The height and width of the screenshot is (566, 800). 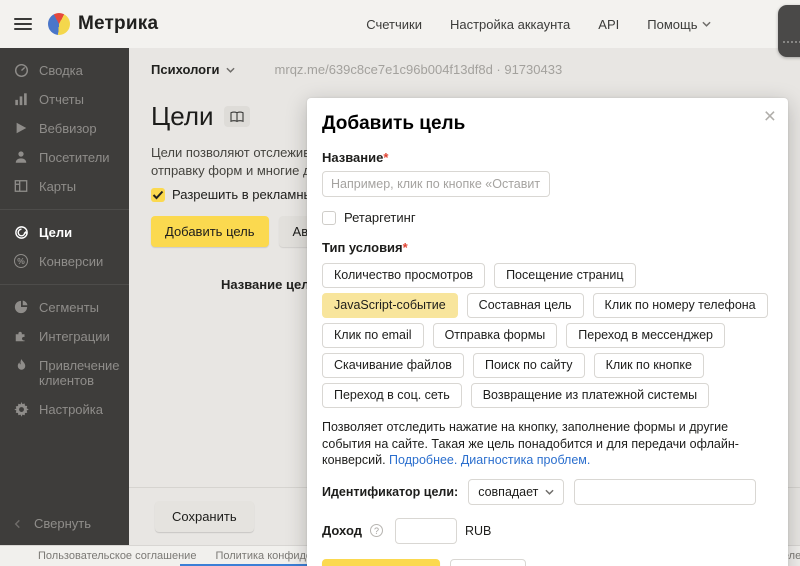 I want to click on currency-label: RUB, so click(x=478, y=530).